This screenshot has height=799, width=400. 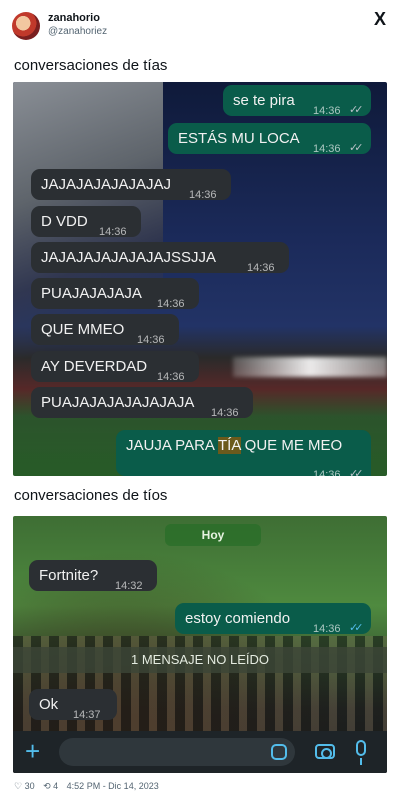 What do you see at coordinates (49, 704) in the screenshot?
I see `message-text: Ok` at bounding box center [49, 704].